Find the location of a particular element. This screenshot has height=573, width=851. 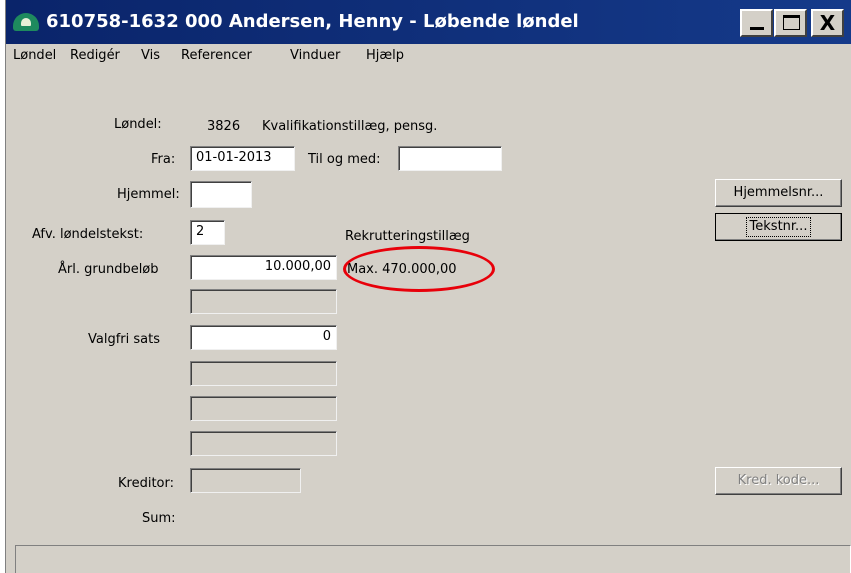

valgfri-sats-label: Valgfri sats is located at coordinates (124, 339).